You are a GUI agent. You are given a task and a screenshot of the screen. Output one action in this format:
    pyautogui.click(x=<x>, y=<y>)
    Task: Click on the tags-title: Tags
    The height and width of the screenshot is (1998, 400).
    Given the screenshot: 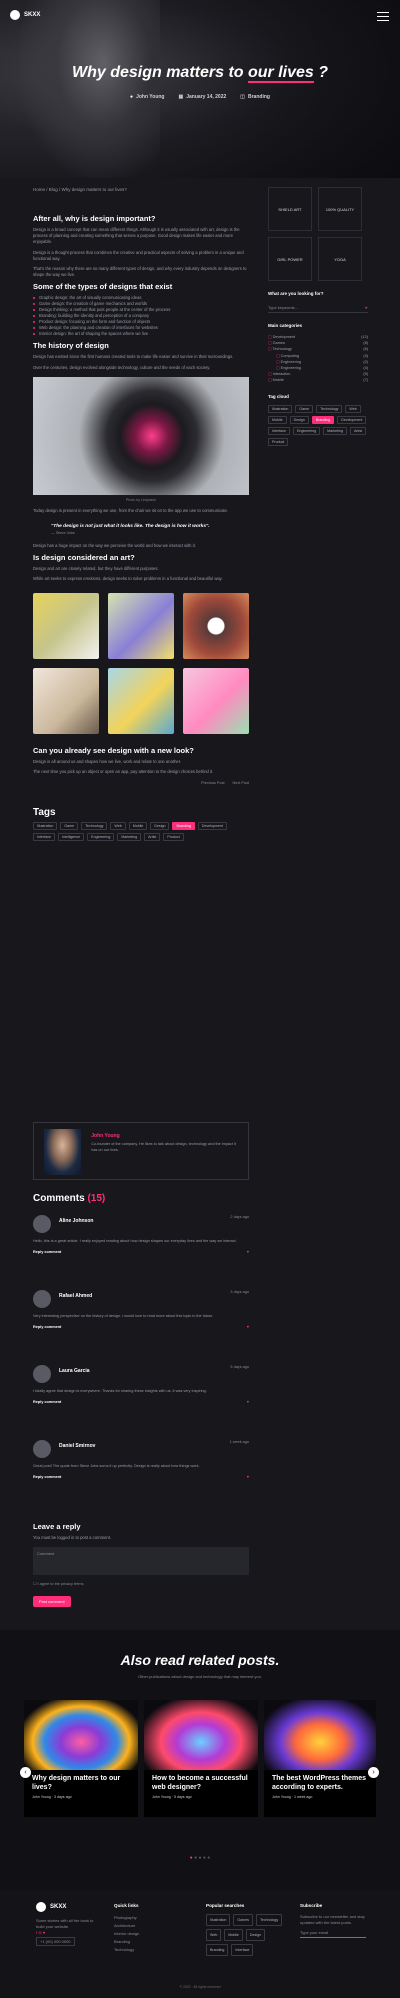 What is the action you would take?
    pyautogui.click(x=44, y=813)
    